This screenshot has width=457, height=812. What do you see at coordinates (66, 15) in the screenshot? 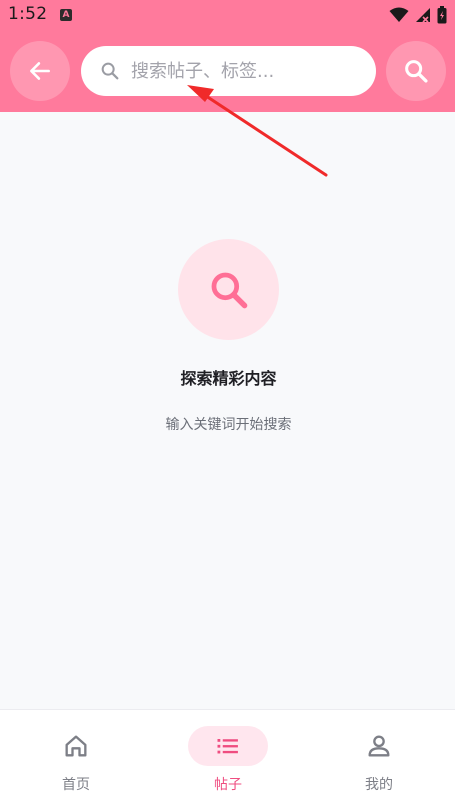
I see `notification-app-icon: A` at bounding box center [66, 15].